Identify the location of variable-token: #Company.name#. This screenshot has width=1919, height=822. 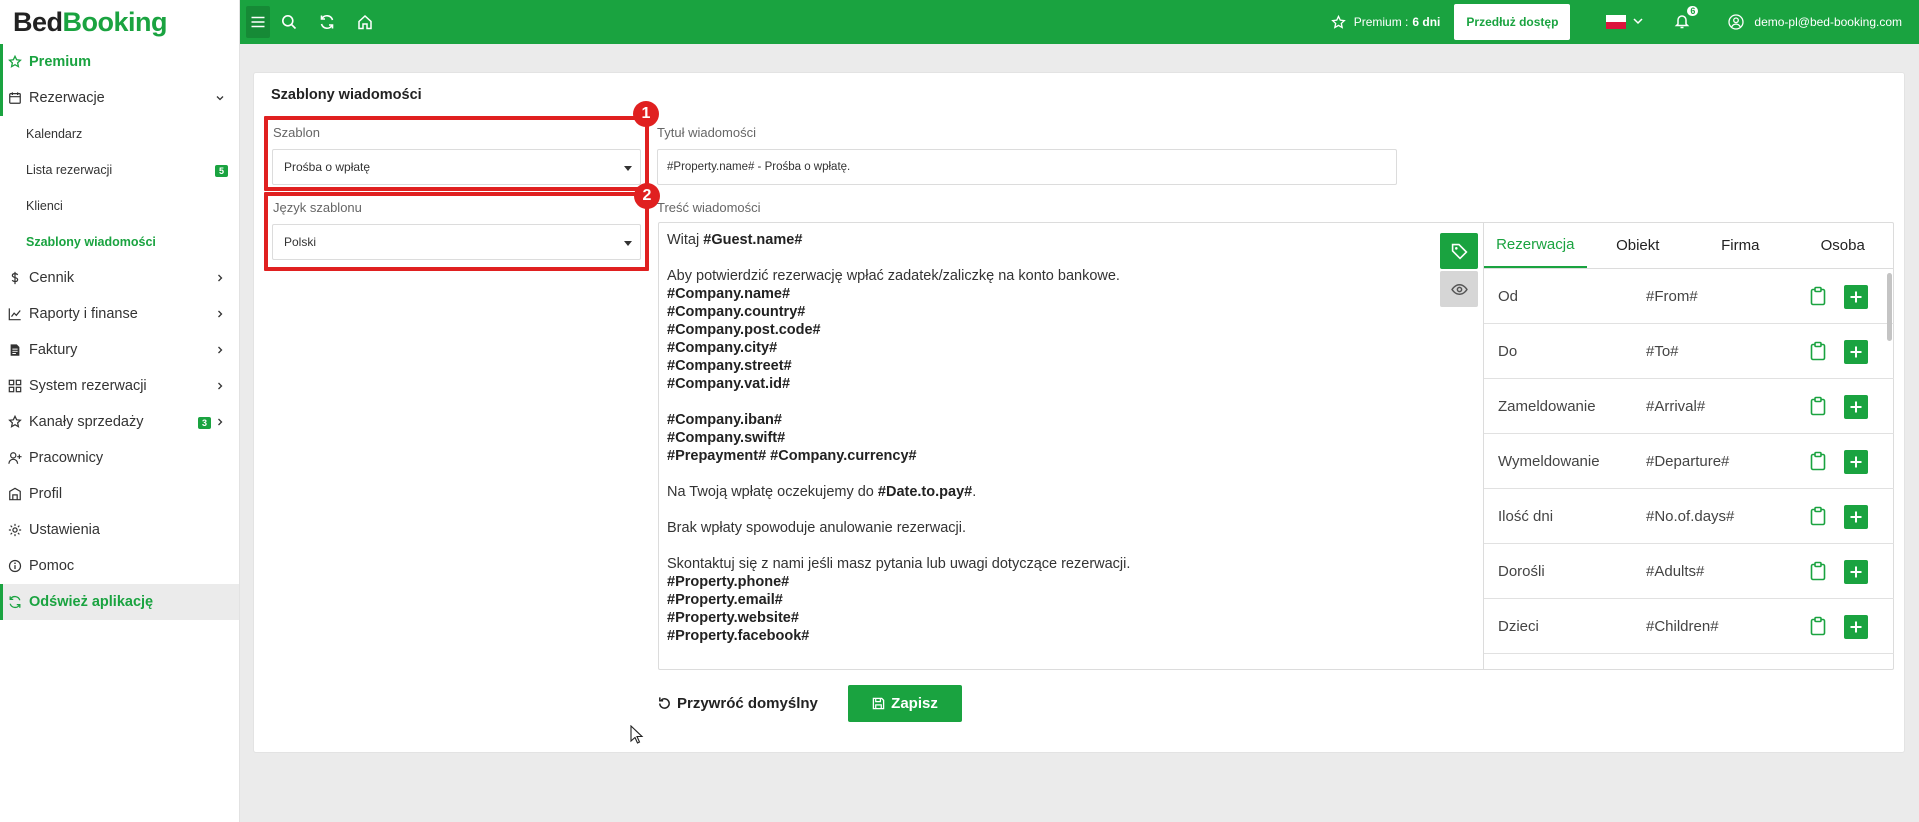
(729, 294).